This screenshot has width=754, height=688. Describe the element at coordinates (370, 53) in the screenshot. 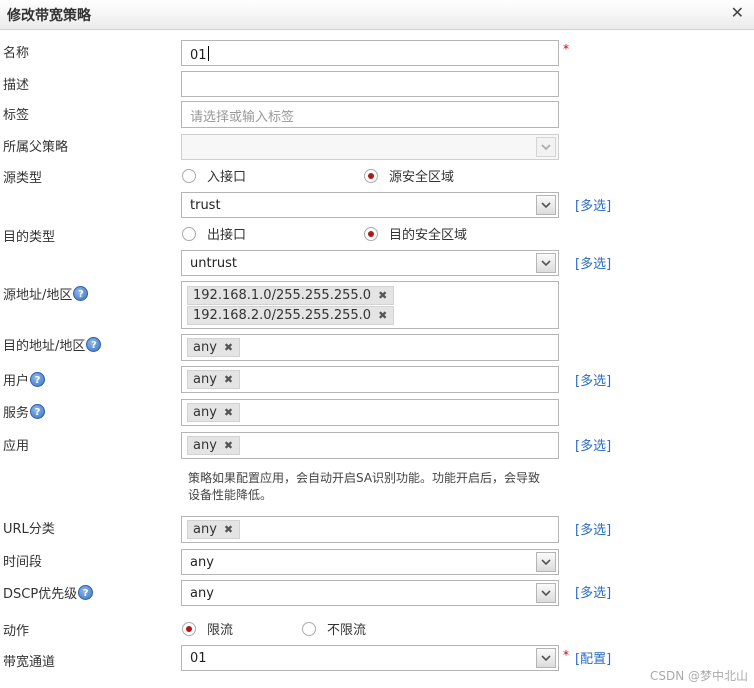

I see `name-input: 01` at that location.